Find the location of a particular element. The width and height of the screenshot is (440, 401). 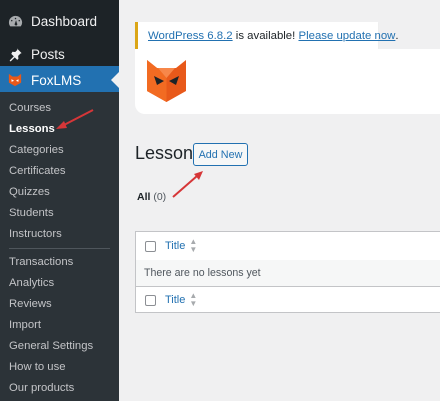

notice-text: is available! is located at coordinates (265, 35).